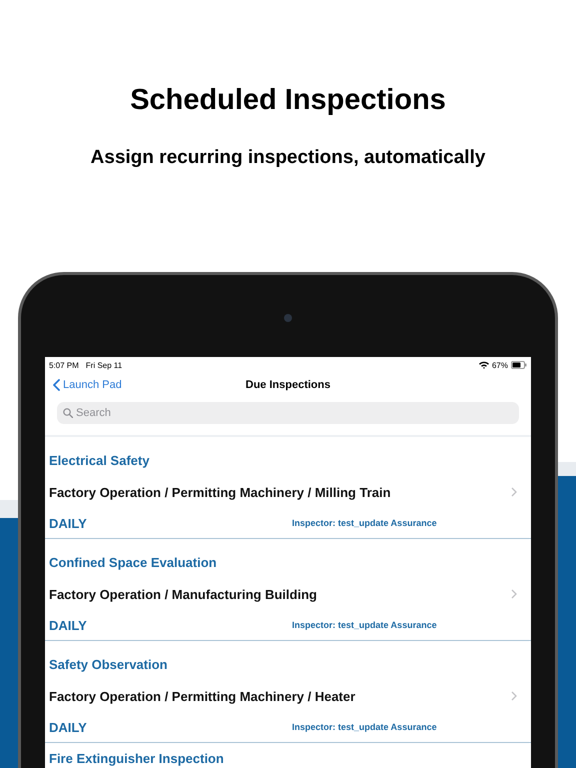  What do you see at coordinates (288, 318) in the screenshot?
I see `camera-icon` at bounding box center [288, 318].